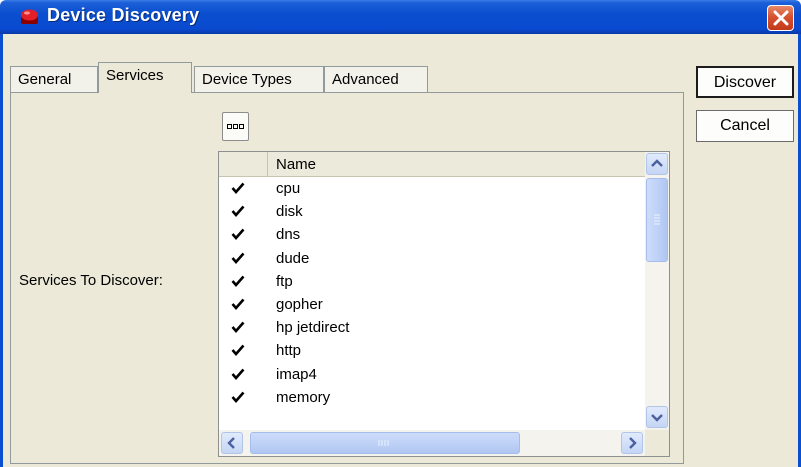  I want to click on tab-device-types: Device Types, so click(259, 79).